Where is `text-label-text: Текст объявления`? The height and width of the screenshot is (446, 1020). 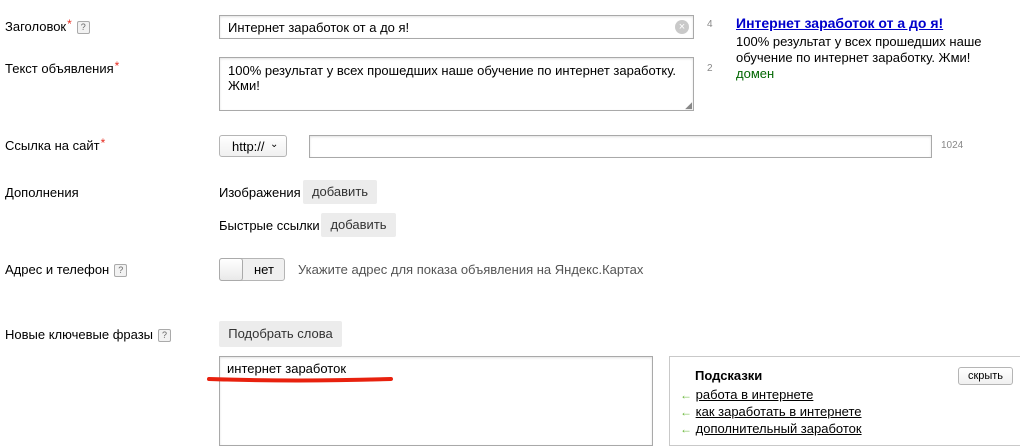 text-label-text: Текст объявления is located at coordinates (59, 68).